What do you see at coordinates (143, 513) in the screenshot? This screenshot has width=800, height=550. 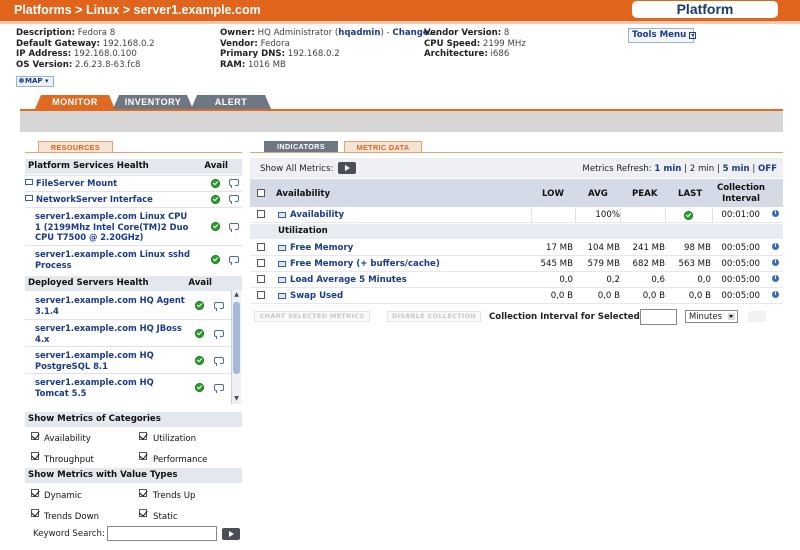 I see `static-checkbox` at bounding box center [143, 513].